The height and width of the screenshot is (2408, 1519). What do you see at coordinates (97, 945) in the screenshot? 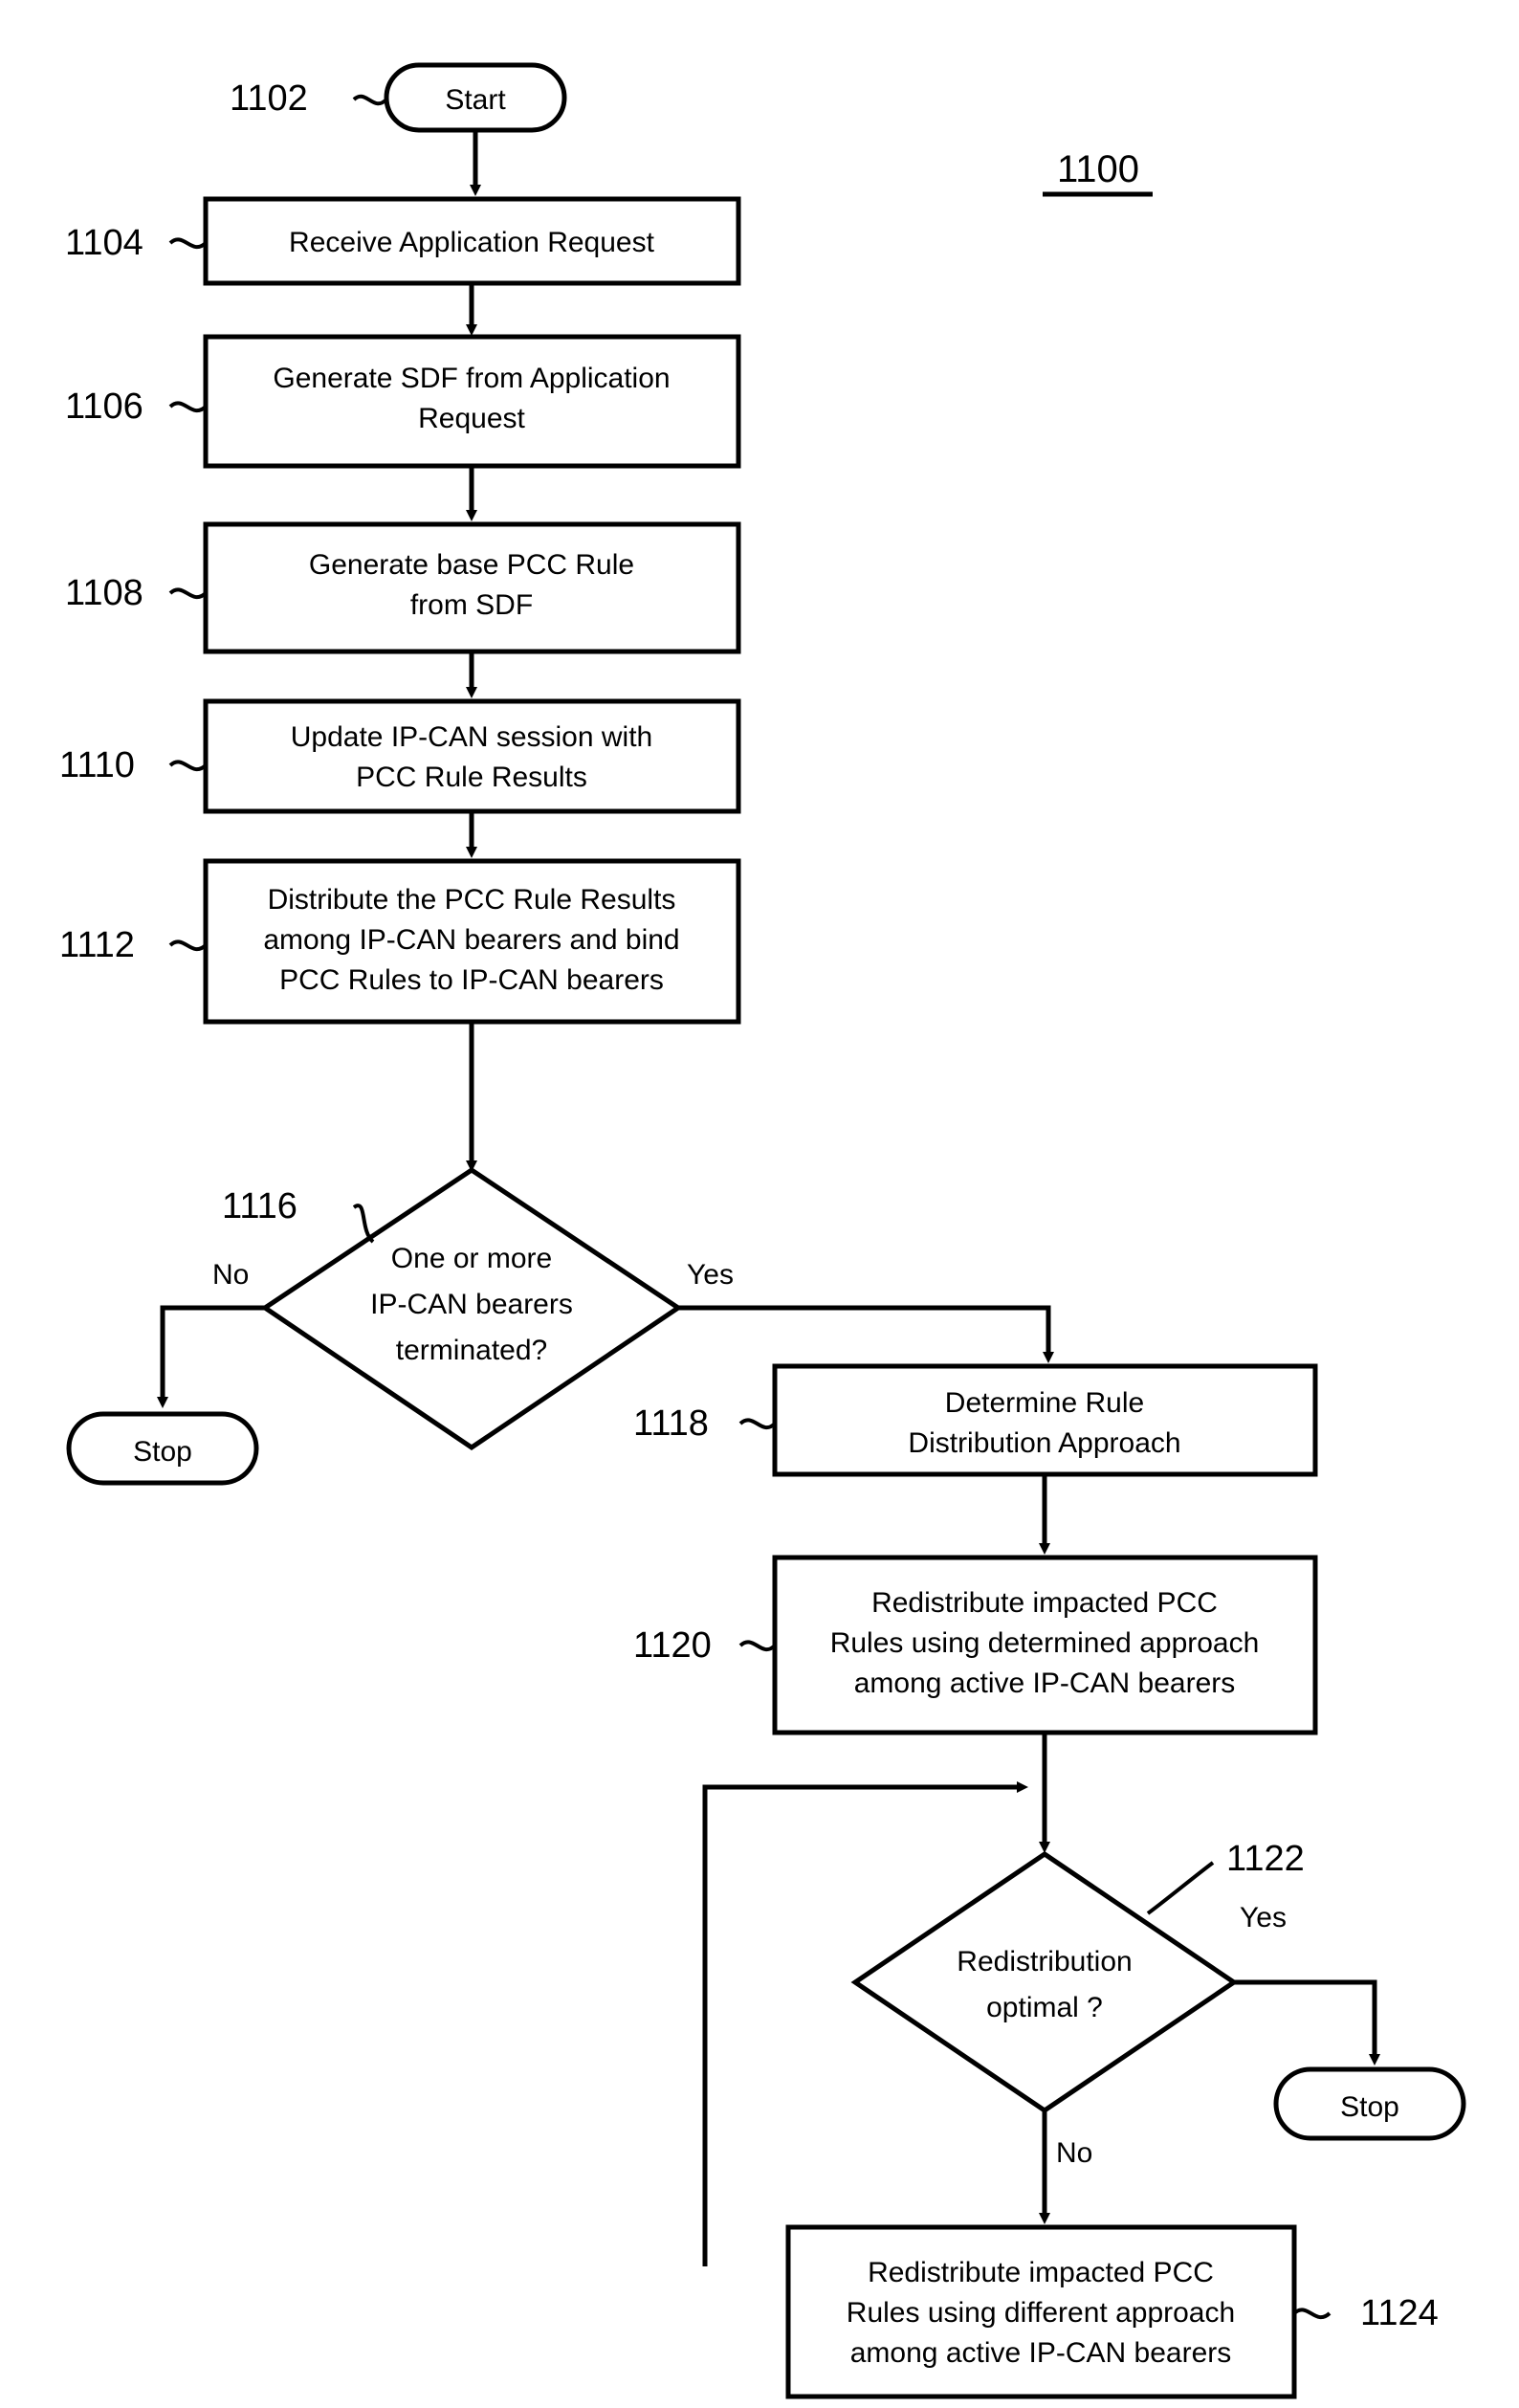
I see `ref-1112-label: 1112` at bounding box center [97, 945].